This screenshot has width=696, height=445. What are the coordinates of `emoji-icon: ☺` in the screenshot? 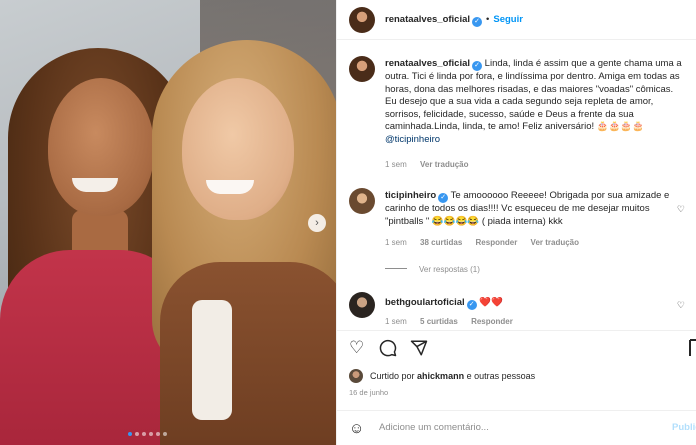 It's located at (356, 428).